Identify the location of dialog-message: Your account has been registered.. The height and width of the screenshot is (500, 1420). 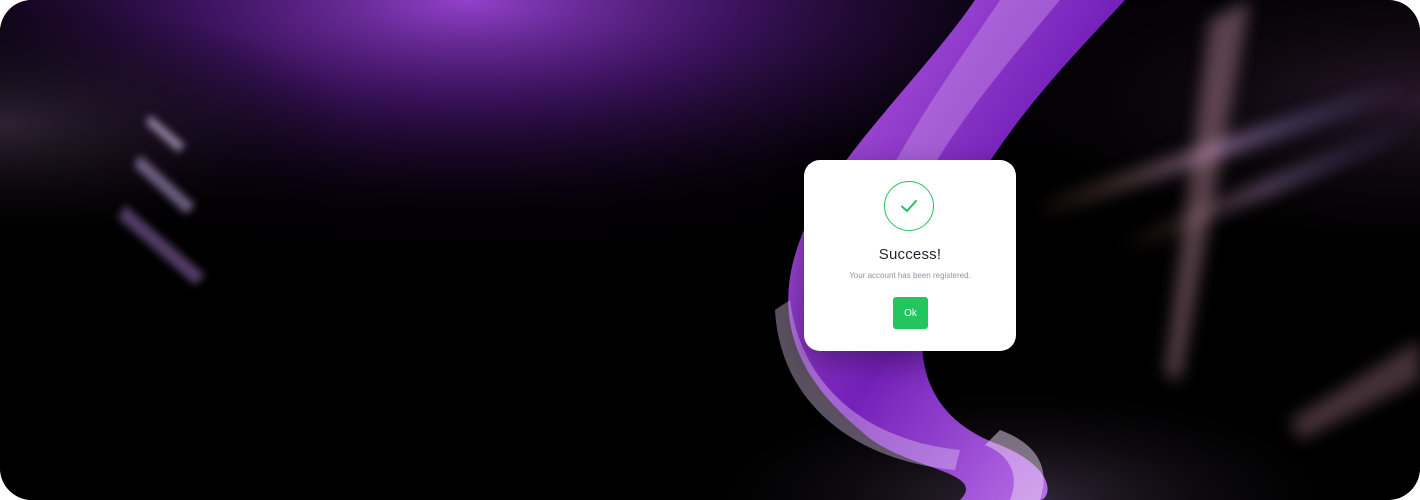
(910, 275).